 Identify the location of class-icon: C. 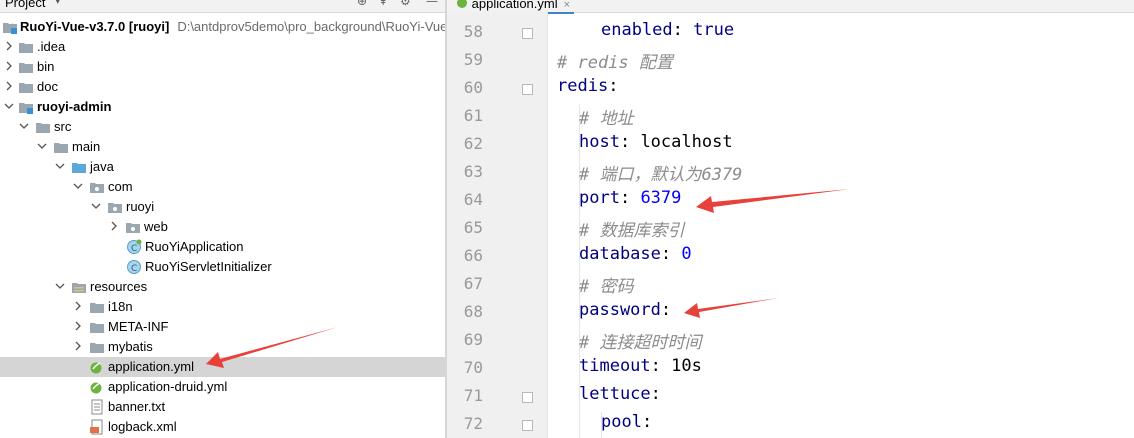
(134, 267).